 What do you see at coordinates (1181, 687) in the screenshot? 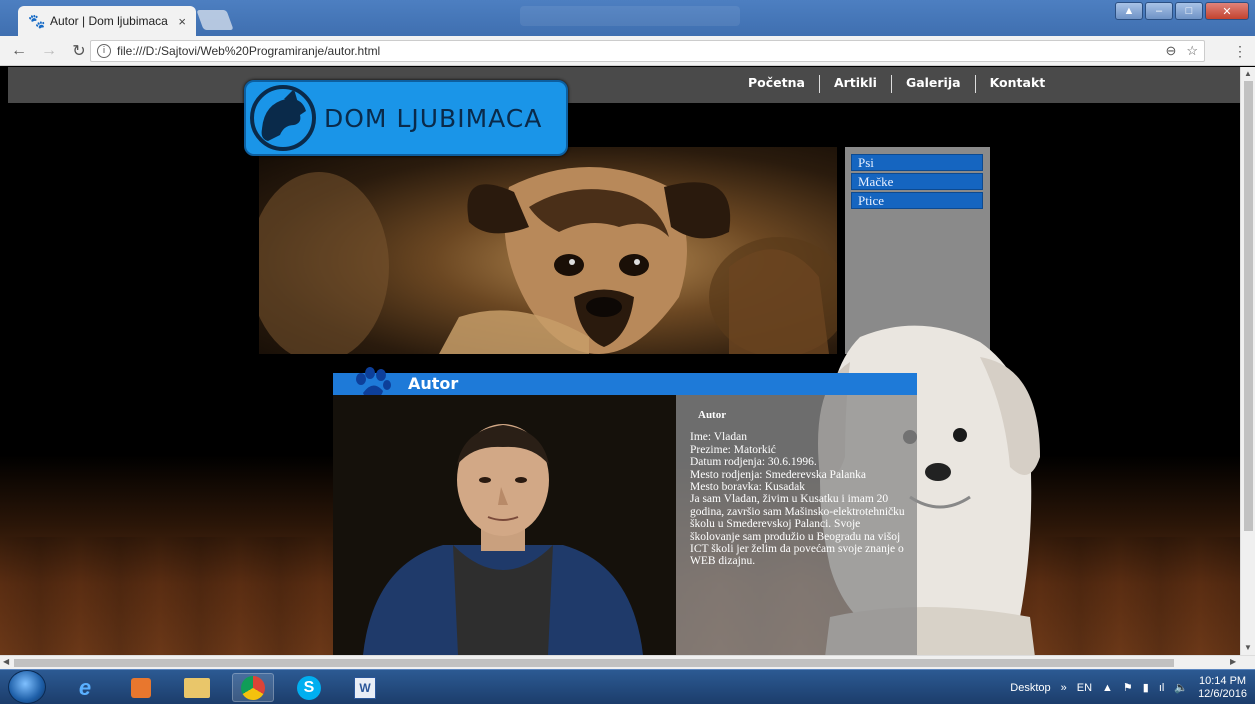
I see `volume-icon: 🔈` at bounding box center [1181, 687].